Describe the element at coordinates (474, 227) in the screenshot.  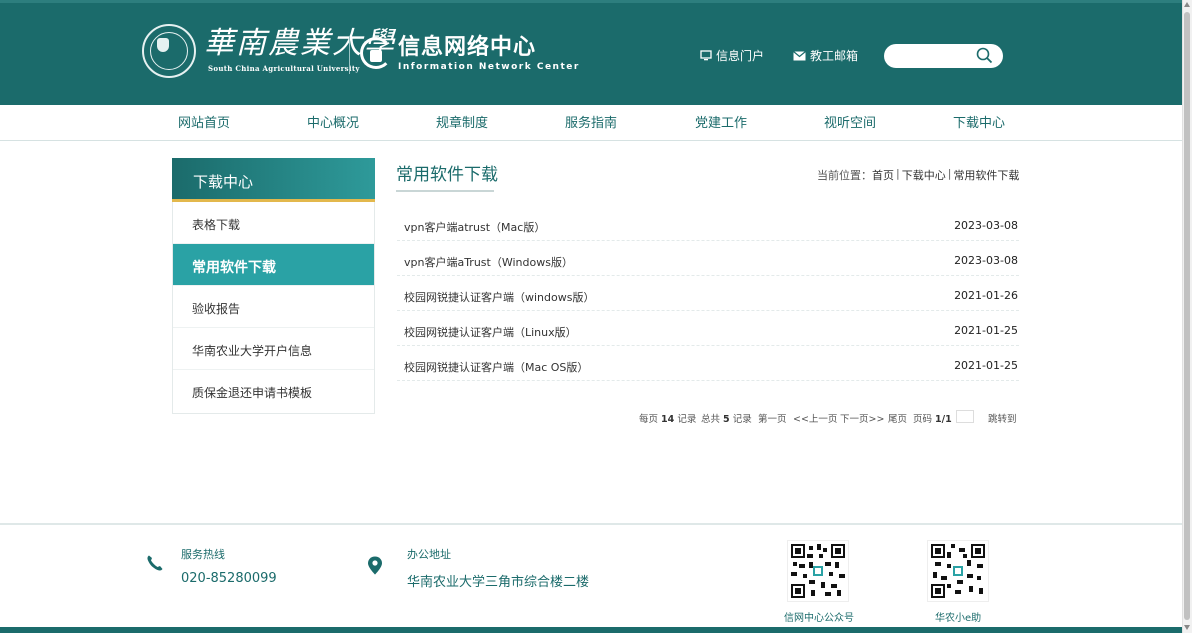
I see `list-item-title: vpn客户端atrust（Mac版）` at that location.